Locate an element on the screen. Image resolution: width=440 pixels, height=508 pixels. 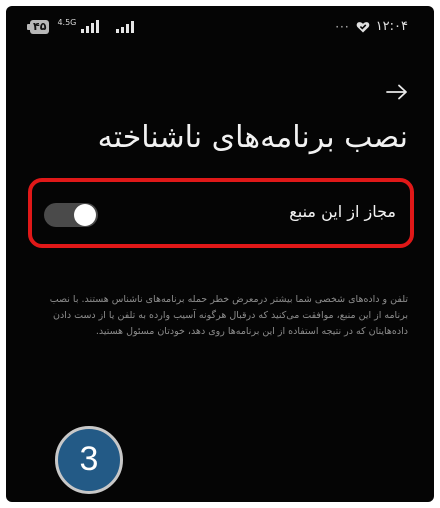
status-bar: ۴۵ 4.5G ··· ۱۲:۰۴ is located at coordinates (220, 28).